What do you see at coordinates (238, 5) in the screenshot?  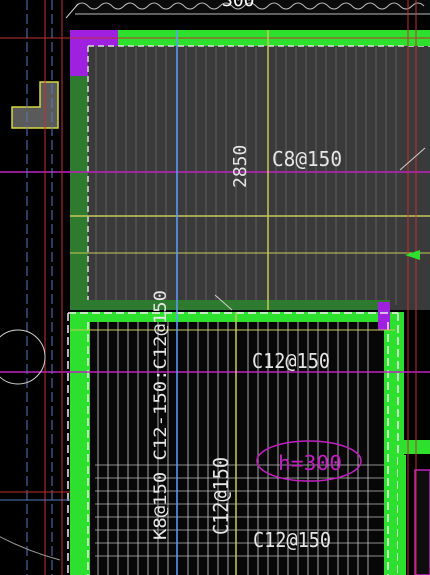 I see `top-partial-label: 300` at bounding box center [238, 5].